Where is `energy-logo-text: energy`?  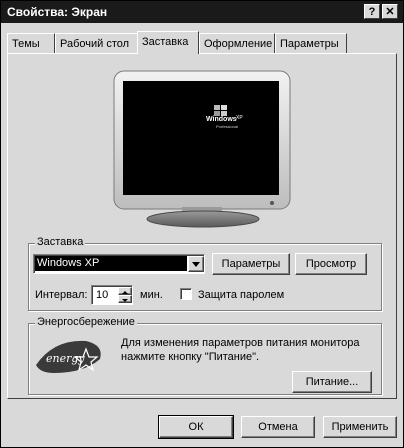 energy-logo-text: energy is located at coordinates (65, 358).